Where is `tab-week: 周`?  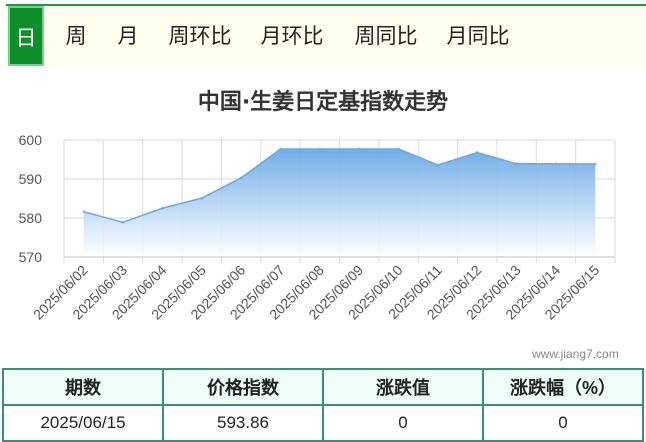 tab-week: 周 is located at coordinates (76, 36).